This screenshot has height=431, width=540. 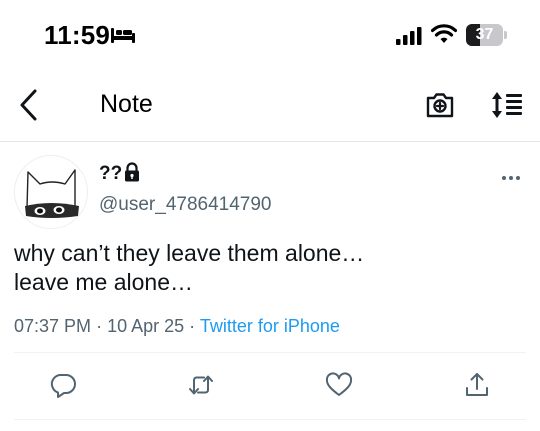 I want to click on wifi-icon, so click(x=444, y=34).